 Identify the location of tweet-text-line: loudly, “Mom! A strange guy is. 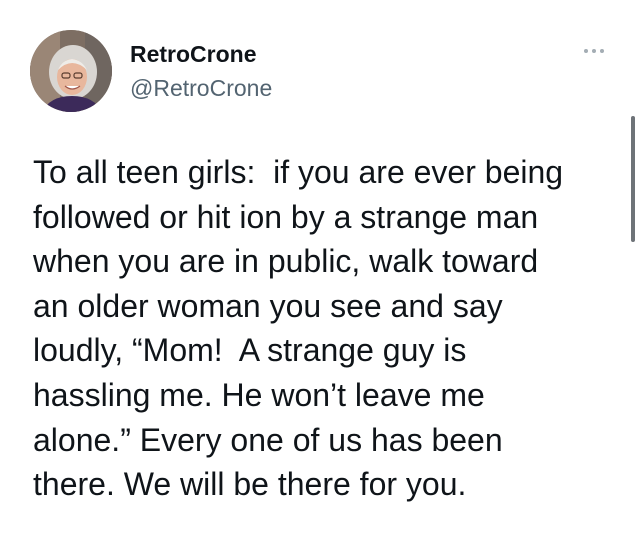
(250, 350).